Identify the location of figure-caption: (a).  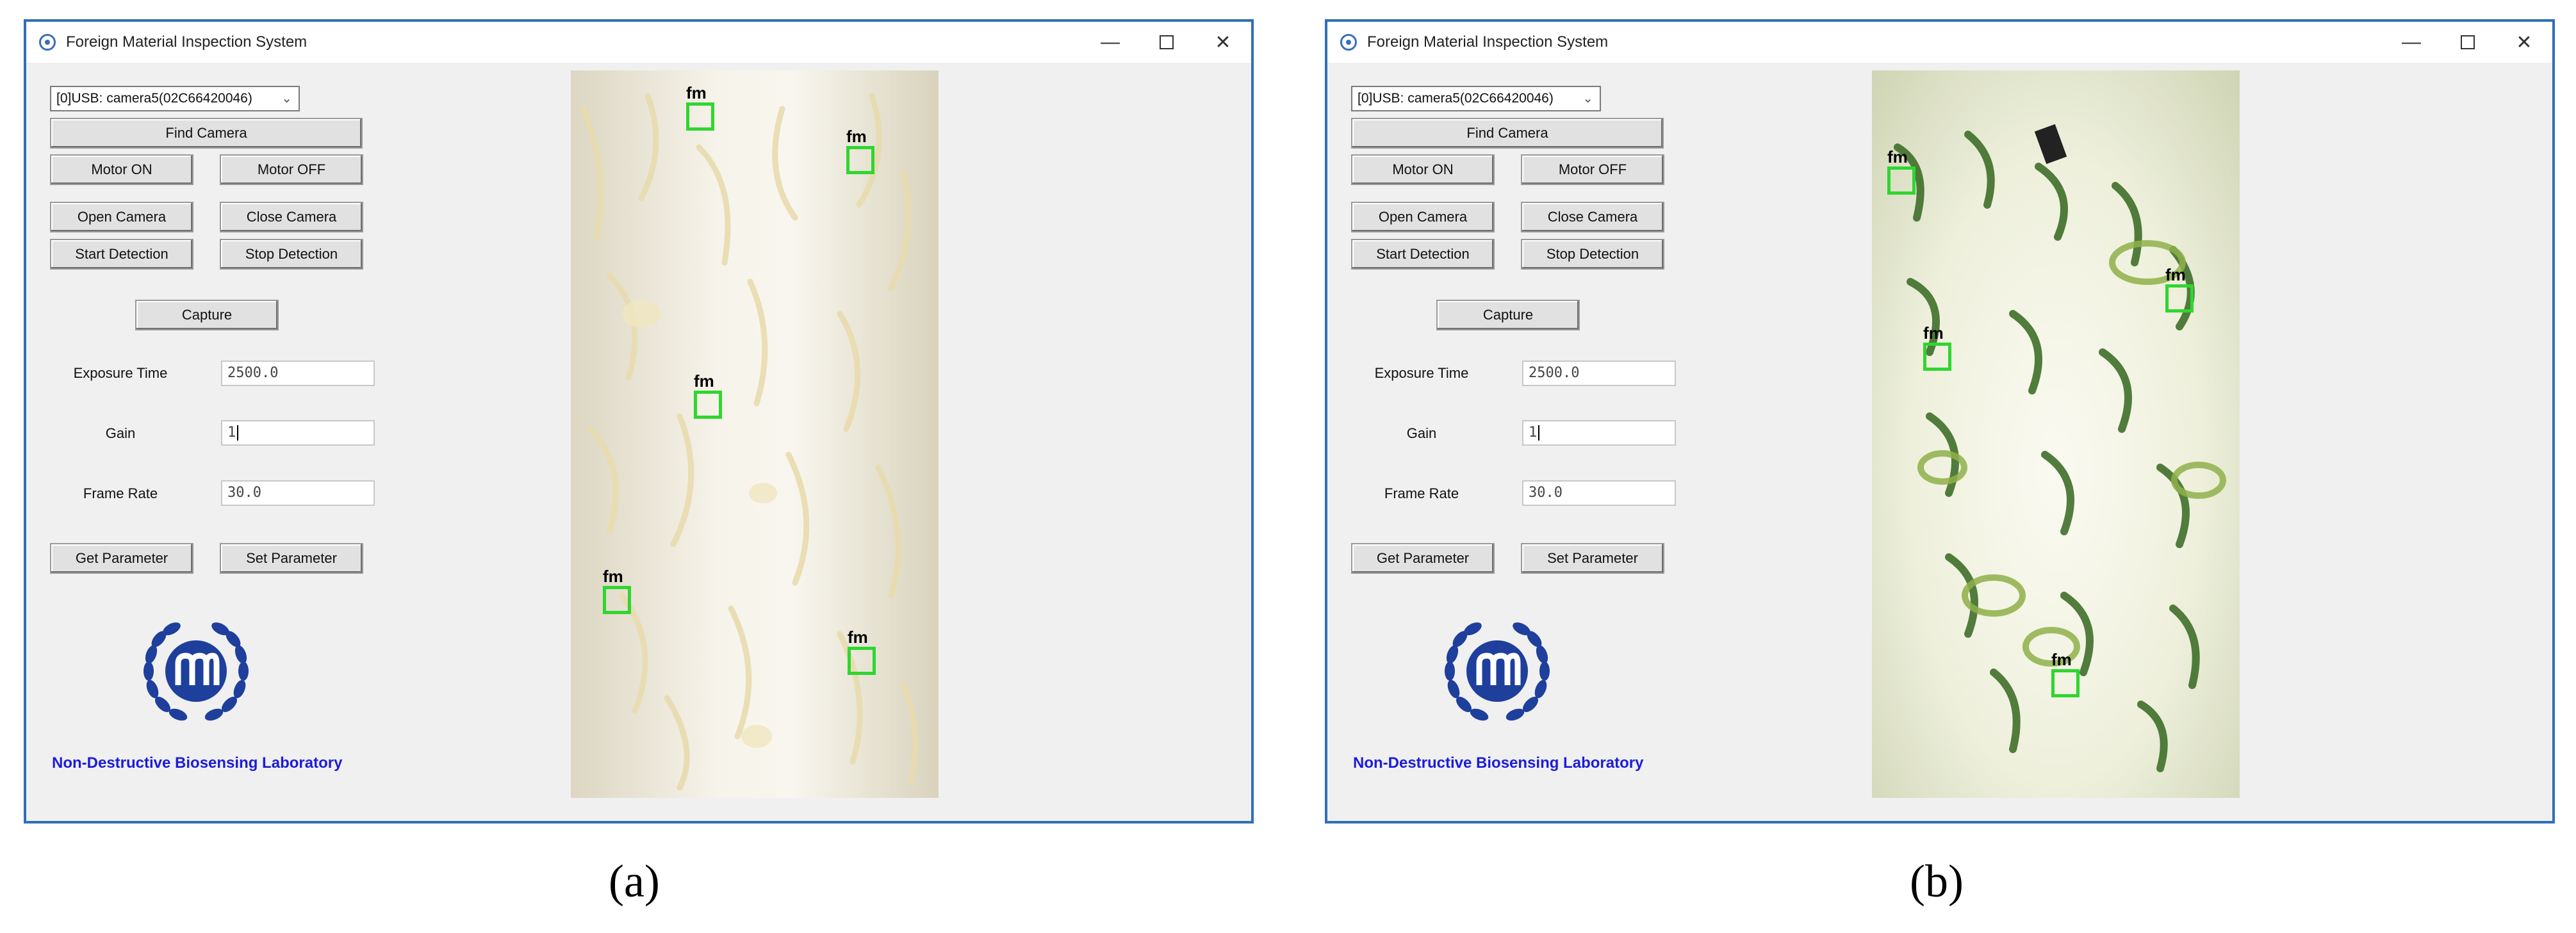
(634, 881).